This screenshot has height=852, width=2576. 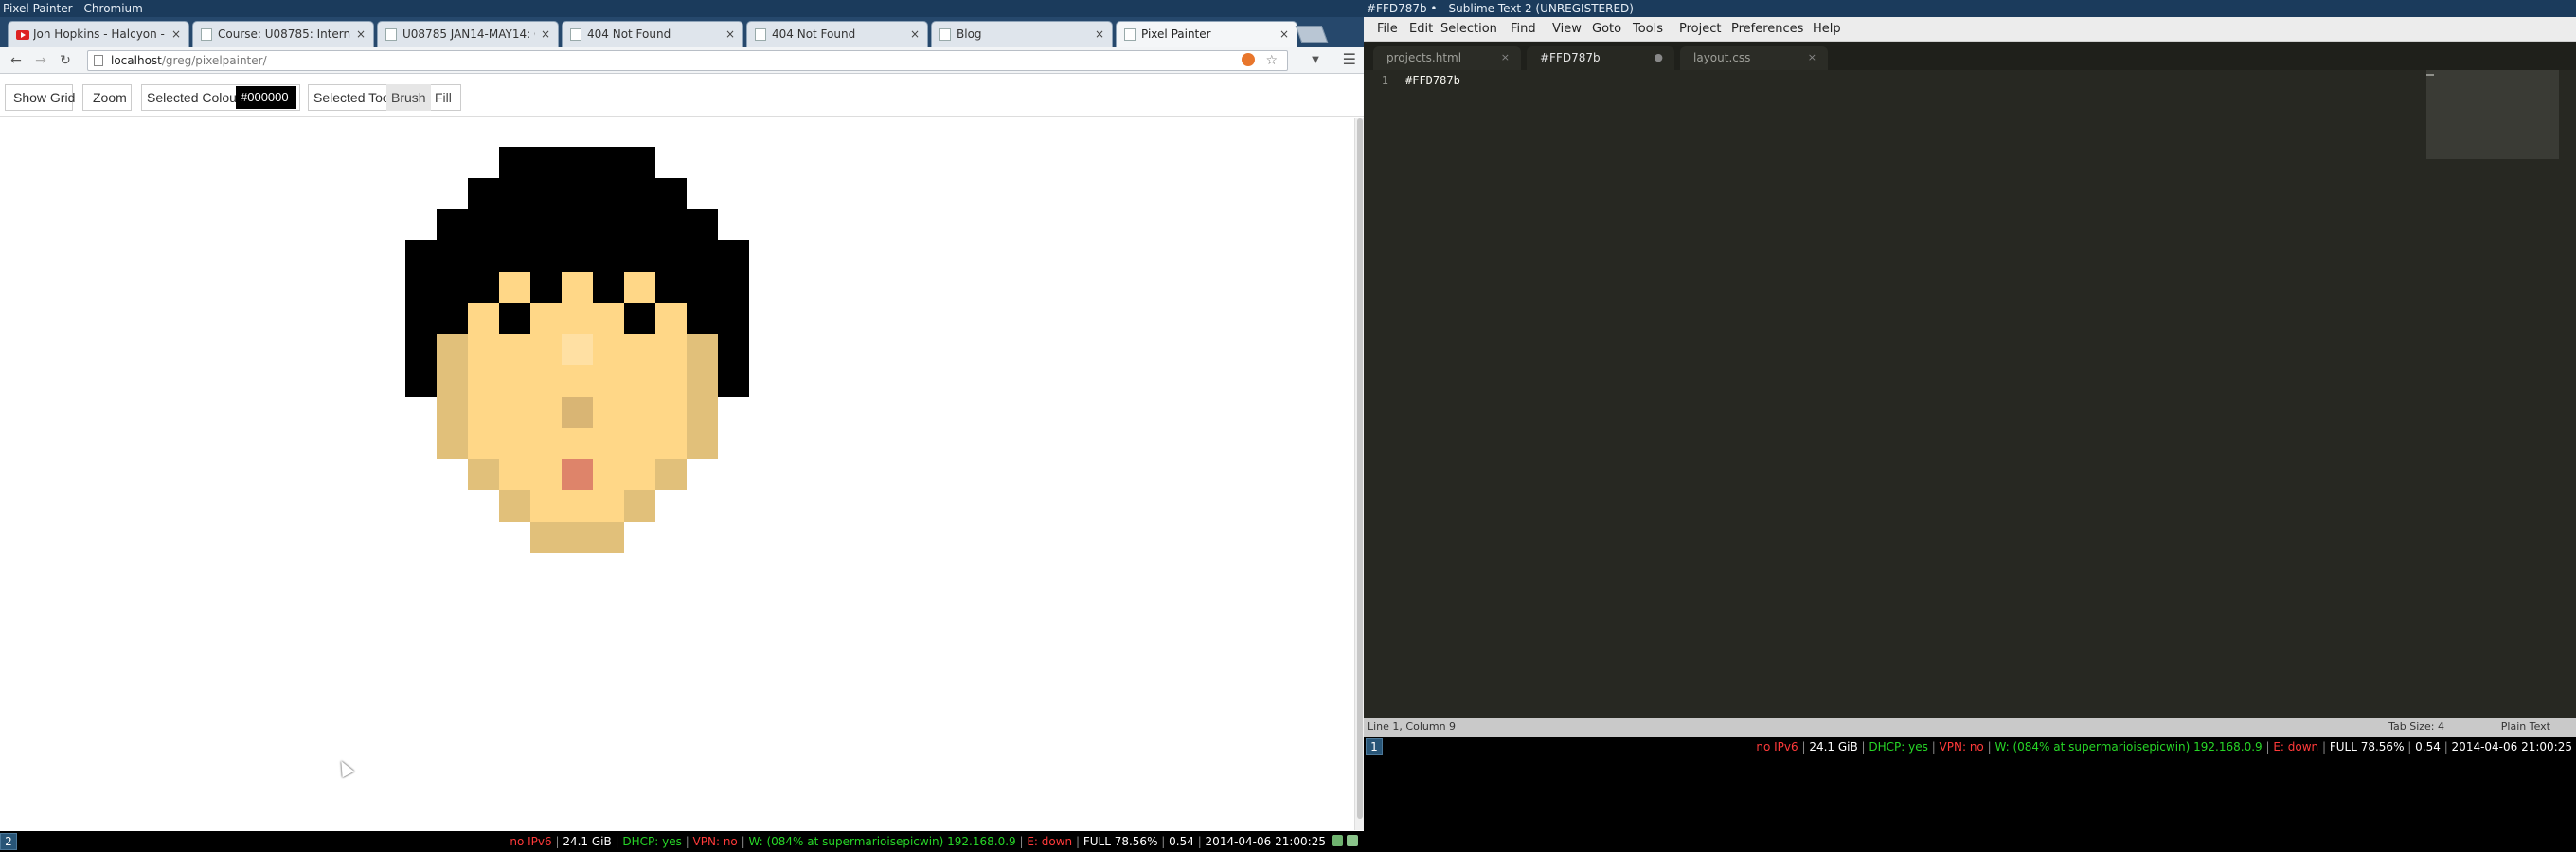 I want to click on tab-404-a: 404 Not Found ×, so click(x=652, y=34).